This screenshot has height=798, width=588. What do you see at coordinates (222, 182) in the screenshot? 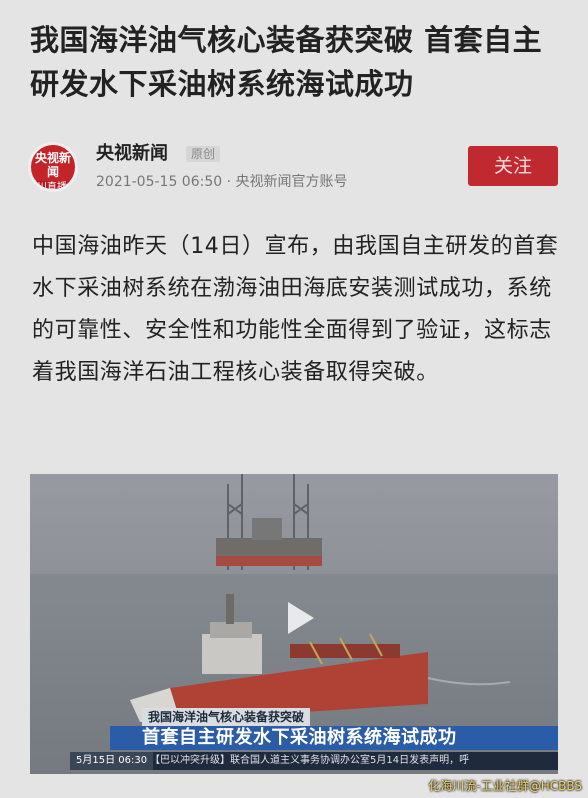
I see `author-meta: 2021-05-15 06:50 · 央视新闻官方账号` at bounding box center [222, 182].